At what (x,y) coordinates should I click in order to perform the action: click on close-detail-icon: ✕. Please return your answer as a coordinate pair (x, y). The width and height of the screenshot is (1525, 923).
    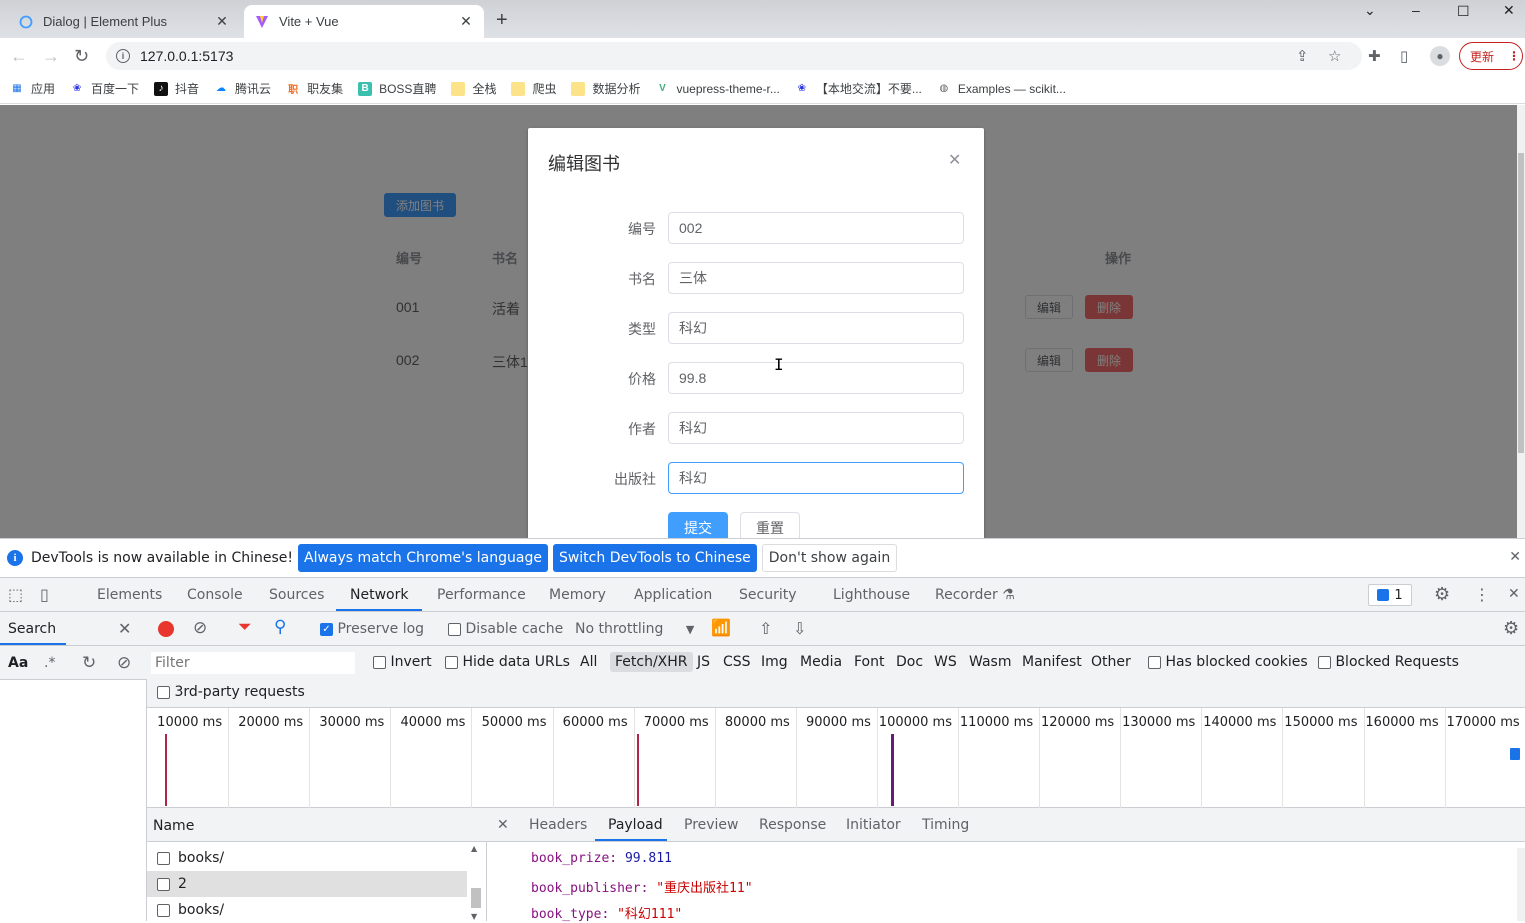
    Looking at the image, I should click on (503, 825).